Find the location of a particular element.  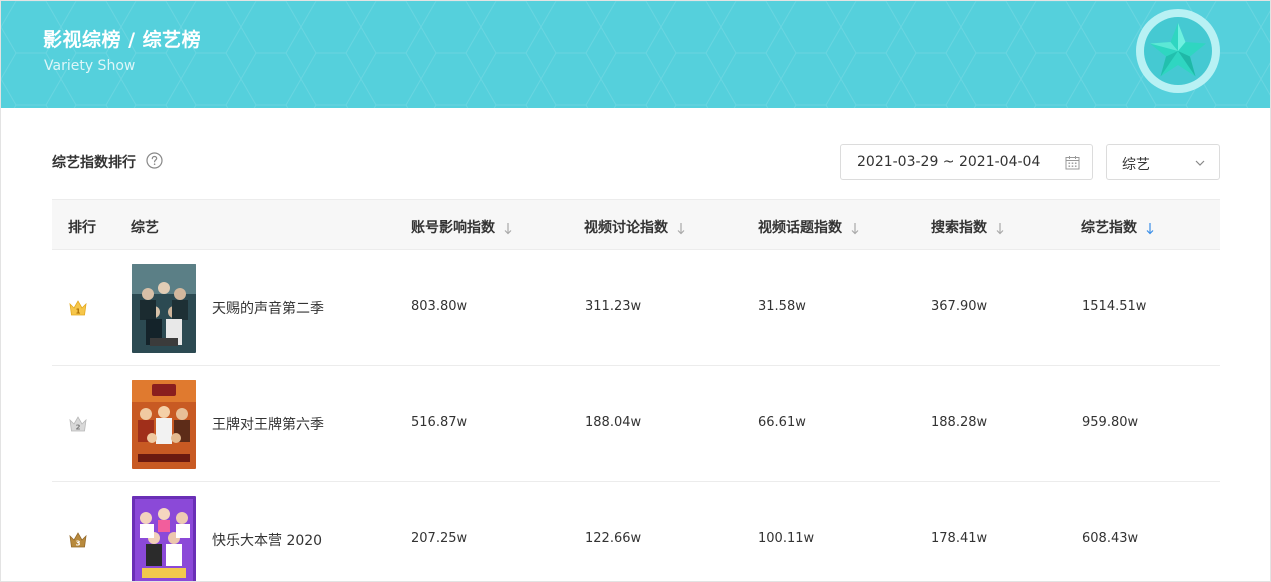

chevron-down-icon is located at coordinates (1200, 163).